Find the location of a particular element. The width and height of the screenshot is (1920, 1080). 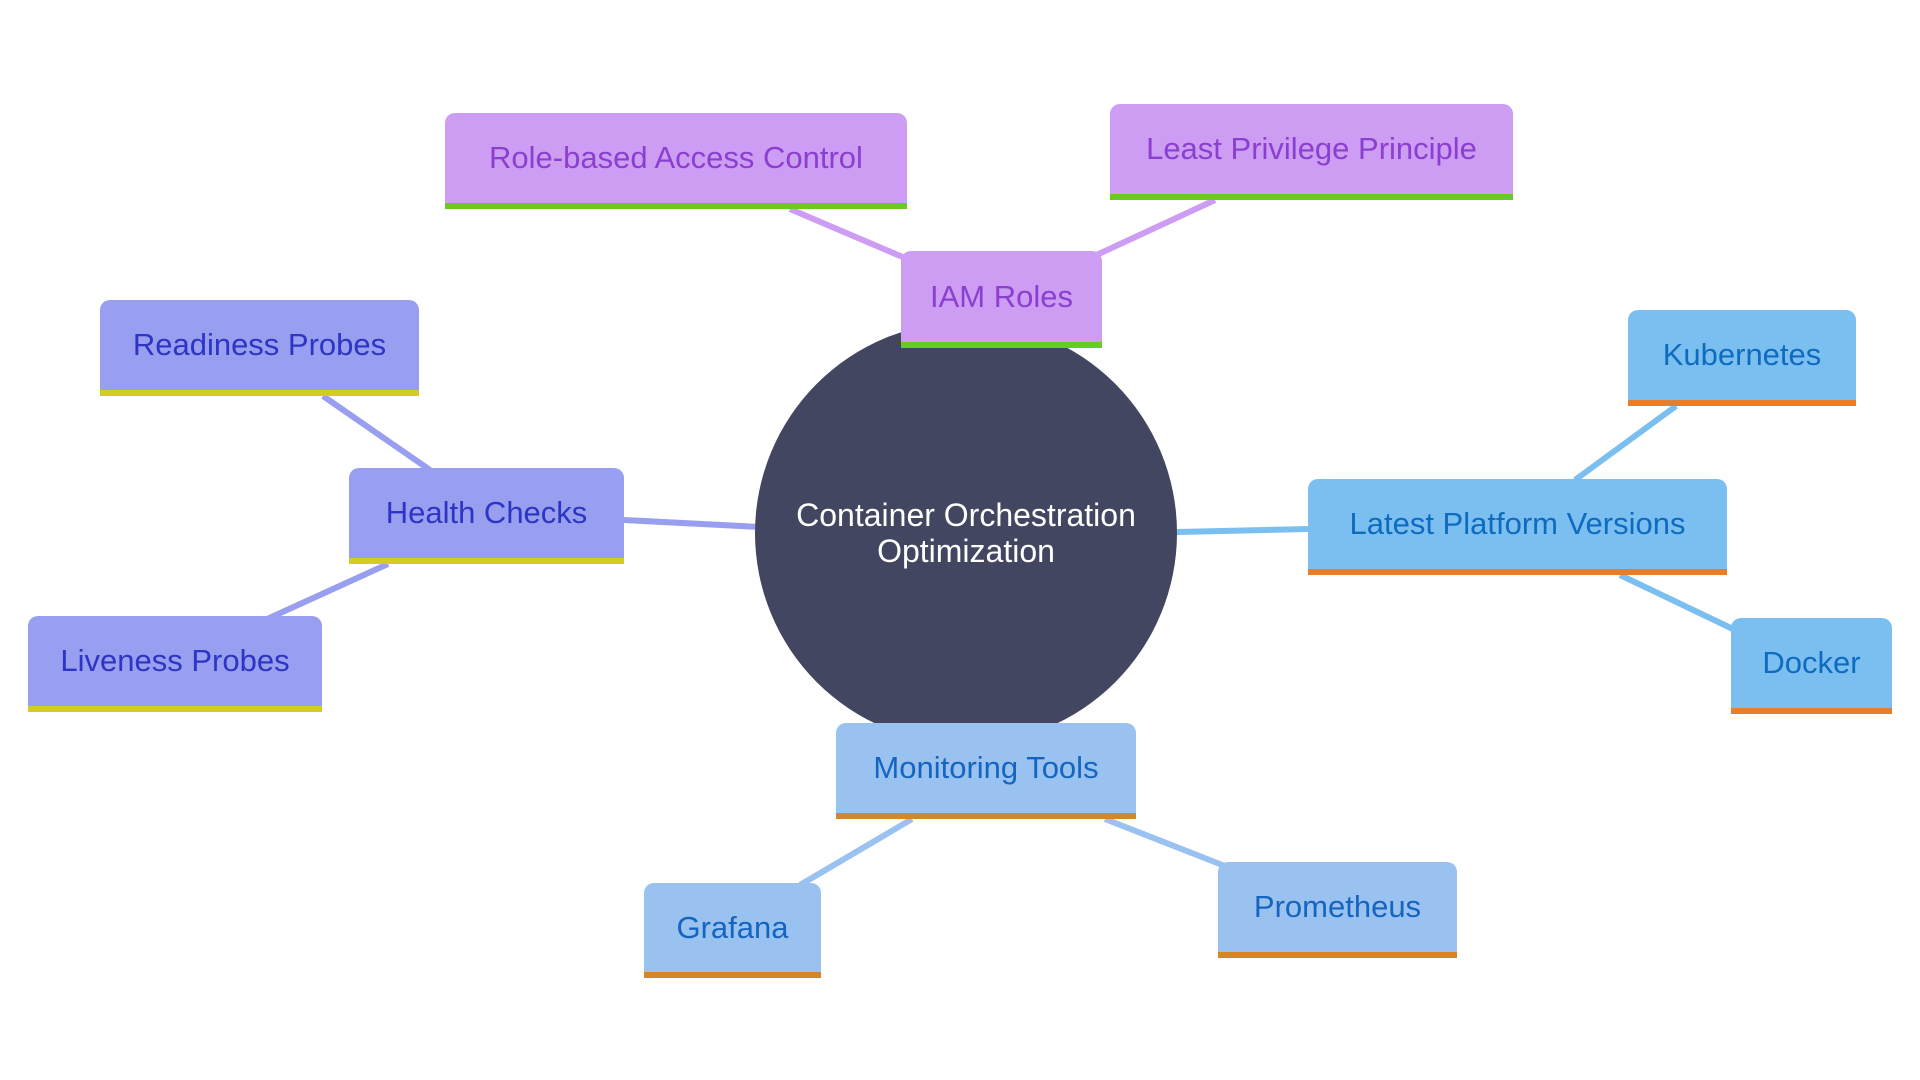

node-label: Kubernetes is located at coordinates (1742, 354).